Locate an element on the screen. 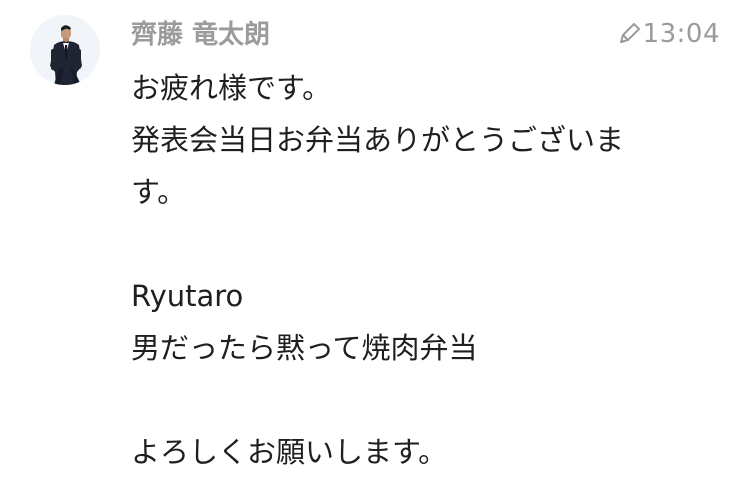  message-meta: 13:04 is located at coordinates (668, 34).